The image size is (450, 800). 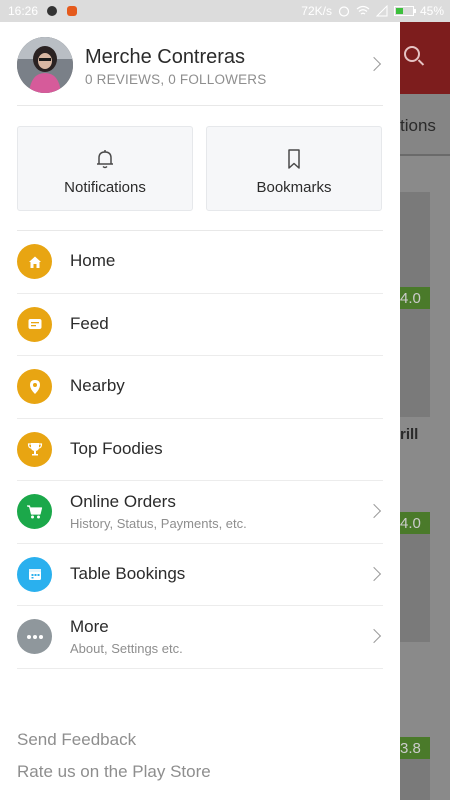 I want to click on send-feedback-link: Send Feedback, so click(x=114, y=746).